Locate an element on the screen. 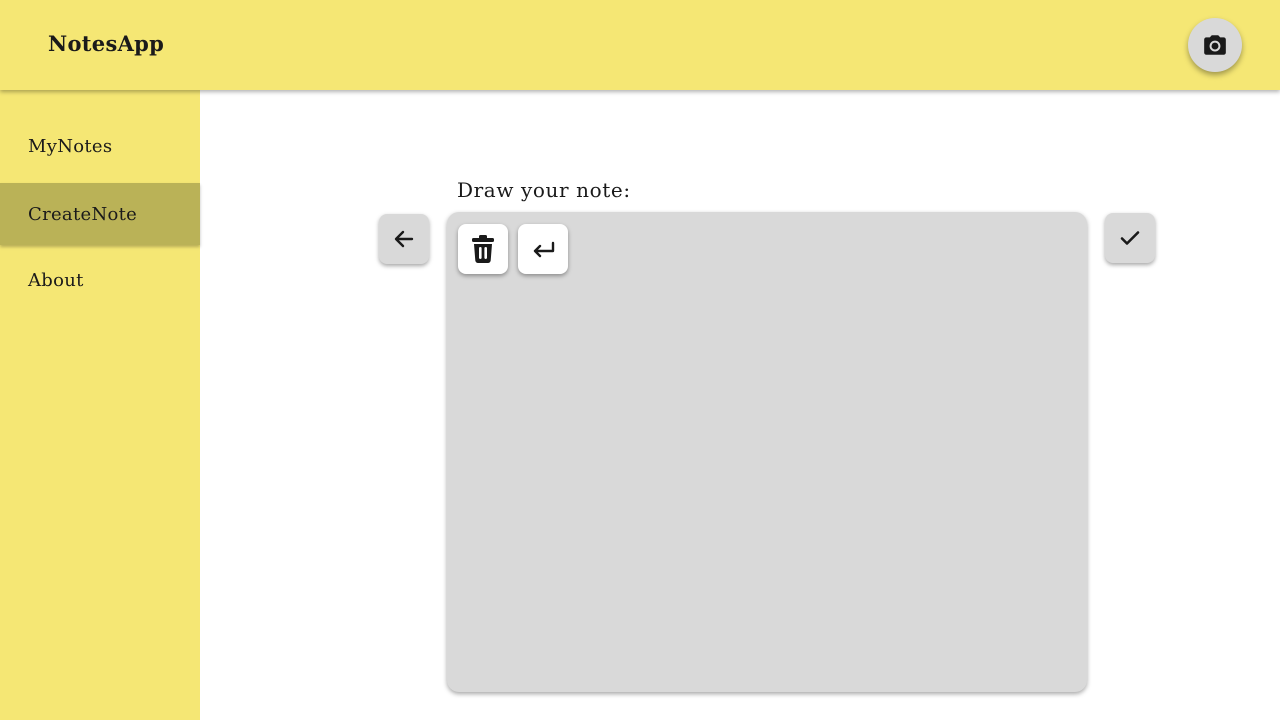  camera-button is located at coordinates (1215, 45).